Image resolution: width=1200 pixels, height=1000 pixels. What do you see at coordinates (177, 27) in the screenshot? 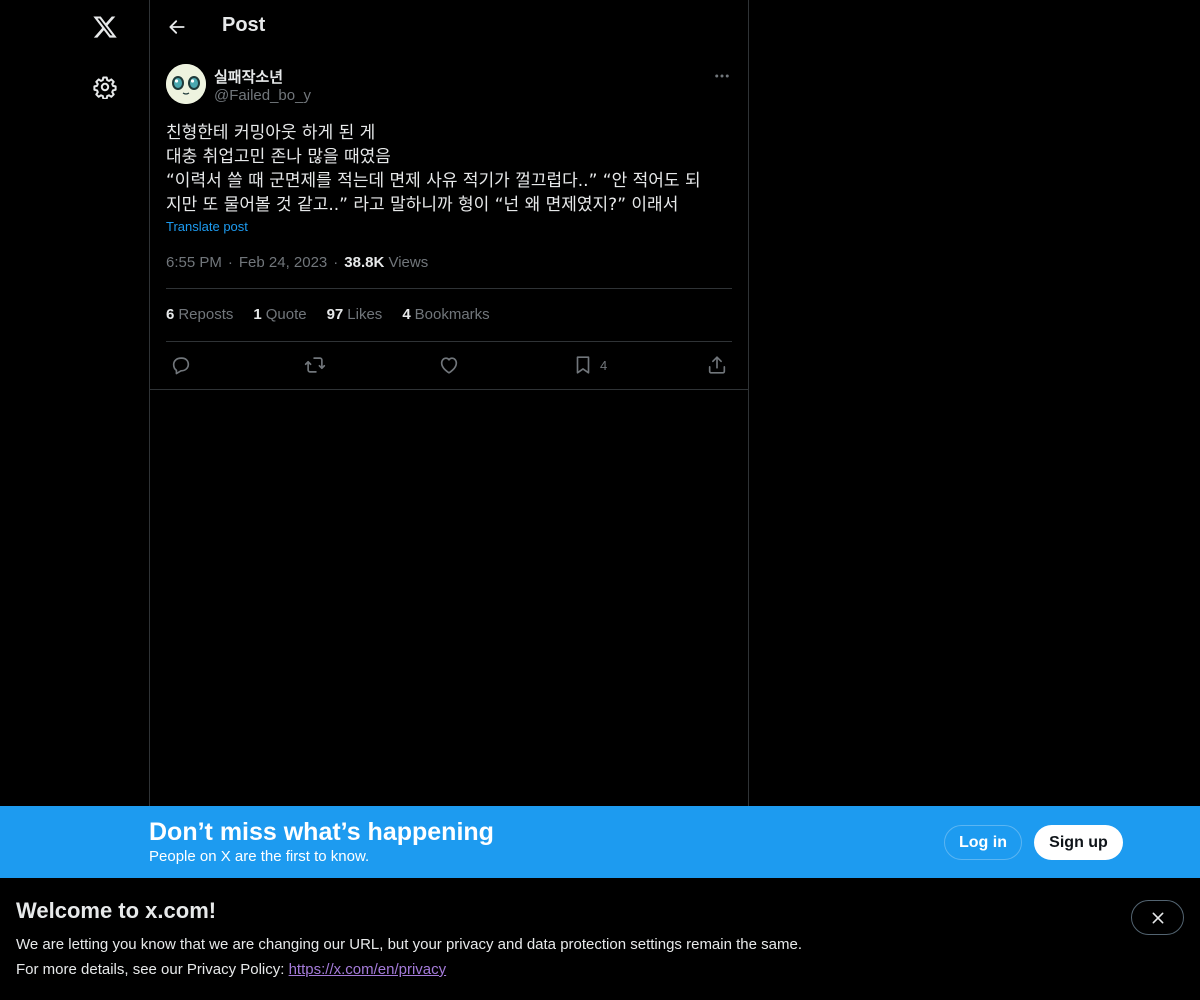
I see `back-arrow-icon` at bounding box center [177, 27].